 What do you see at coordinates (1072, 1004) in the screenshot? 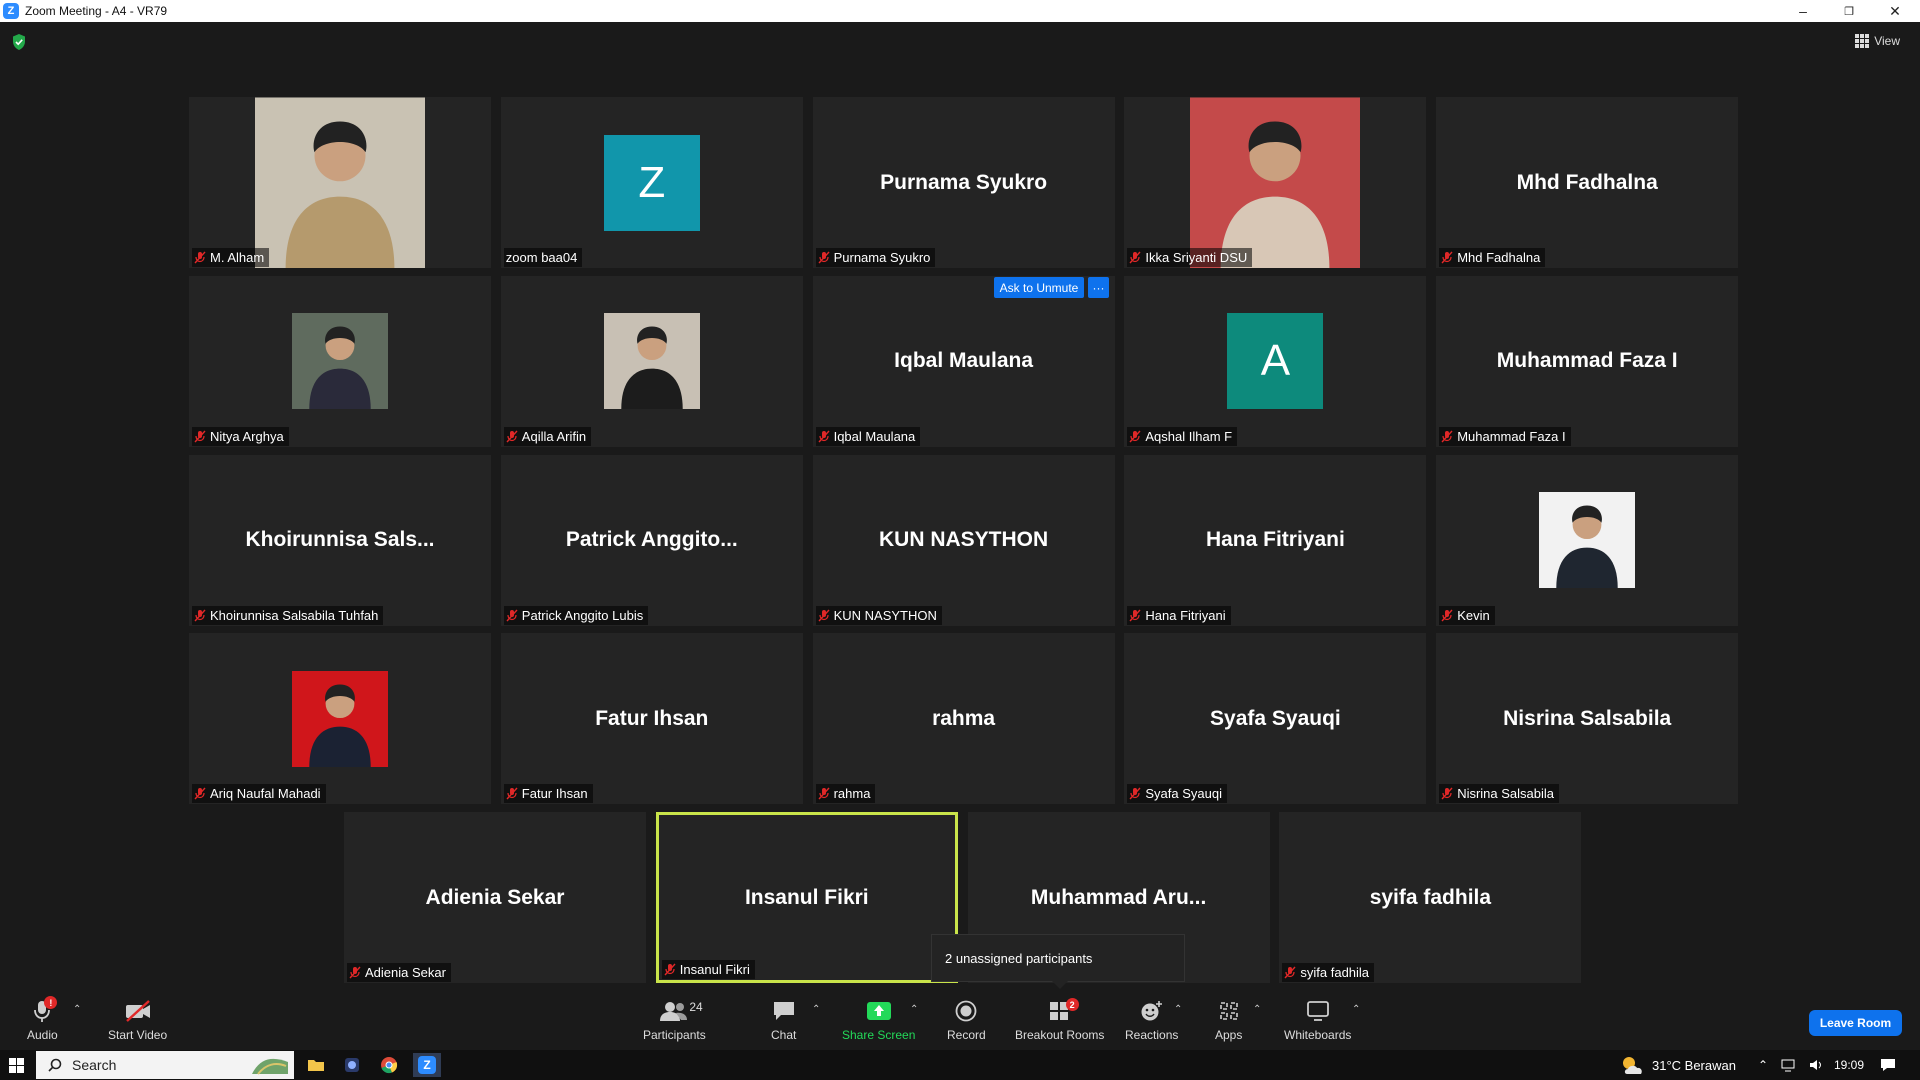
I see `breakout-rooms-badge: 2` at bounding box center [1072, 1004].